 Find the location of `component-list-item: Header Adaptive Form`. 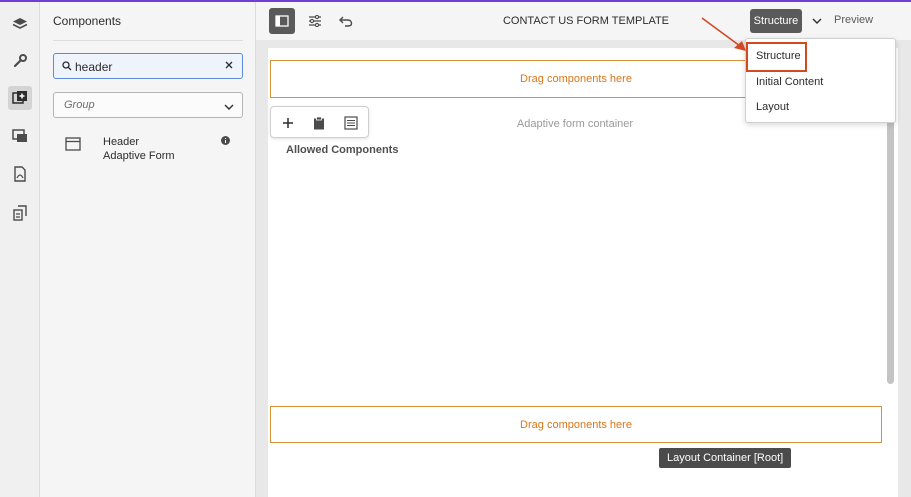

component-list-item: Header Adaptive Form is located at coordinates (148, 150).